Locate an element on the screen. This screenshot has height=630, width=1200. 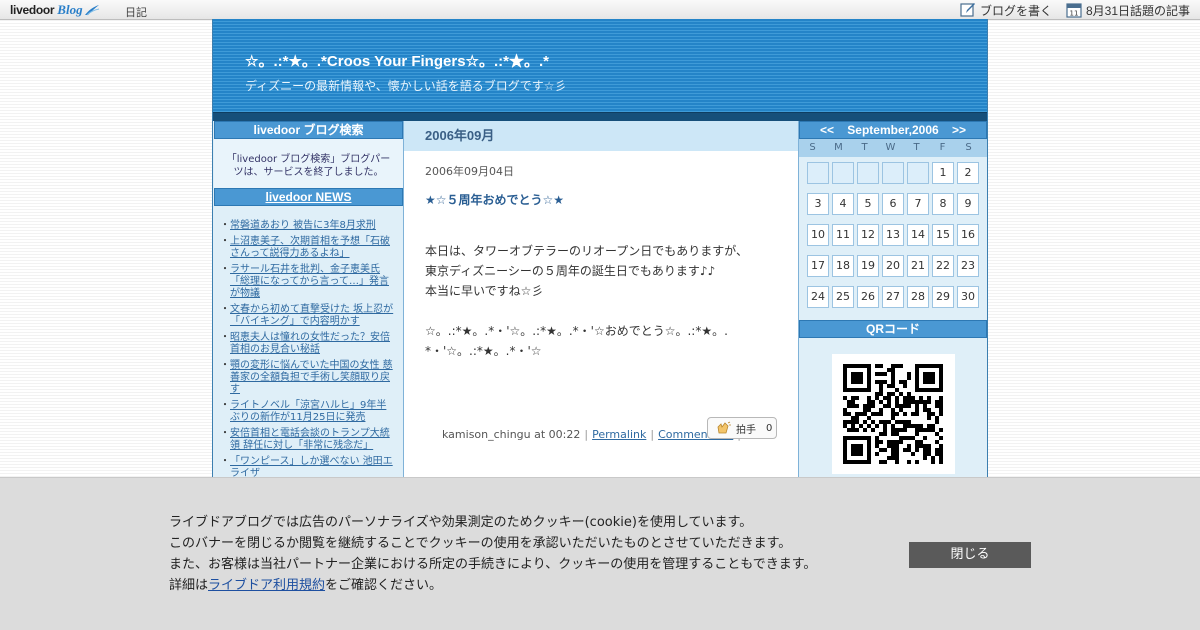
calendar-day: 1 is located at coordinates (943, 173).